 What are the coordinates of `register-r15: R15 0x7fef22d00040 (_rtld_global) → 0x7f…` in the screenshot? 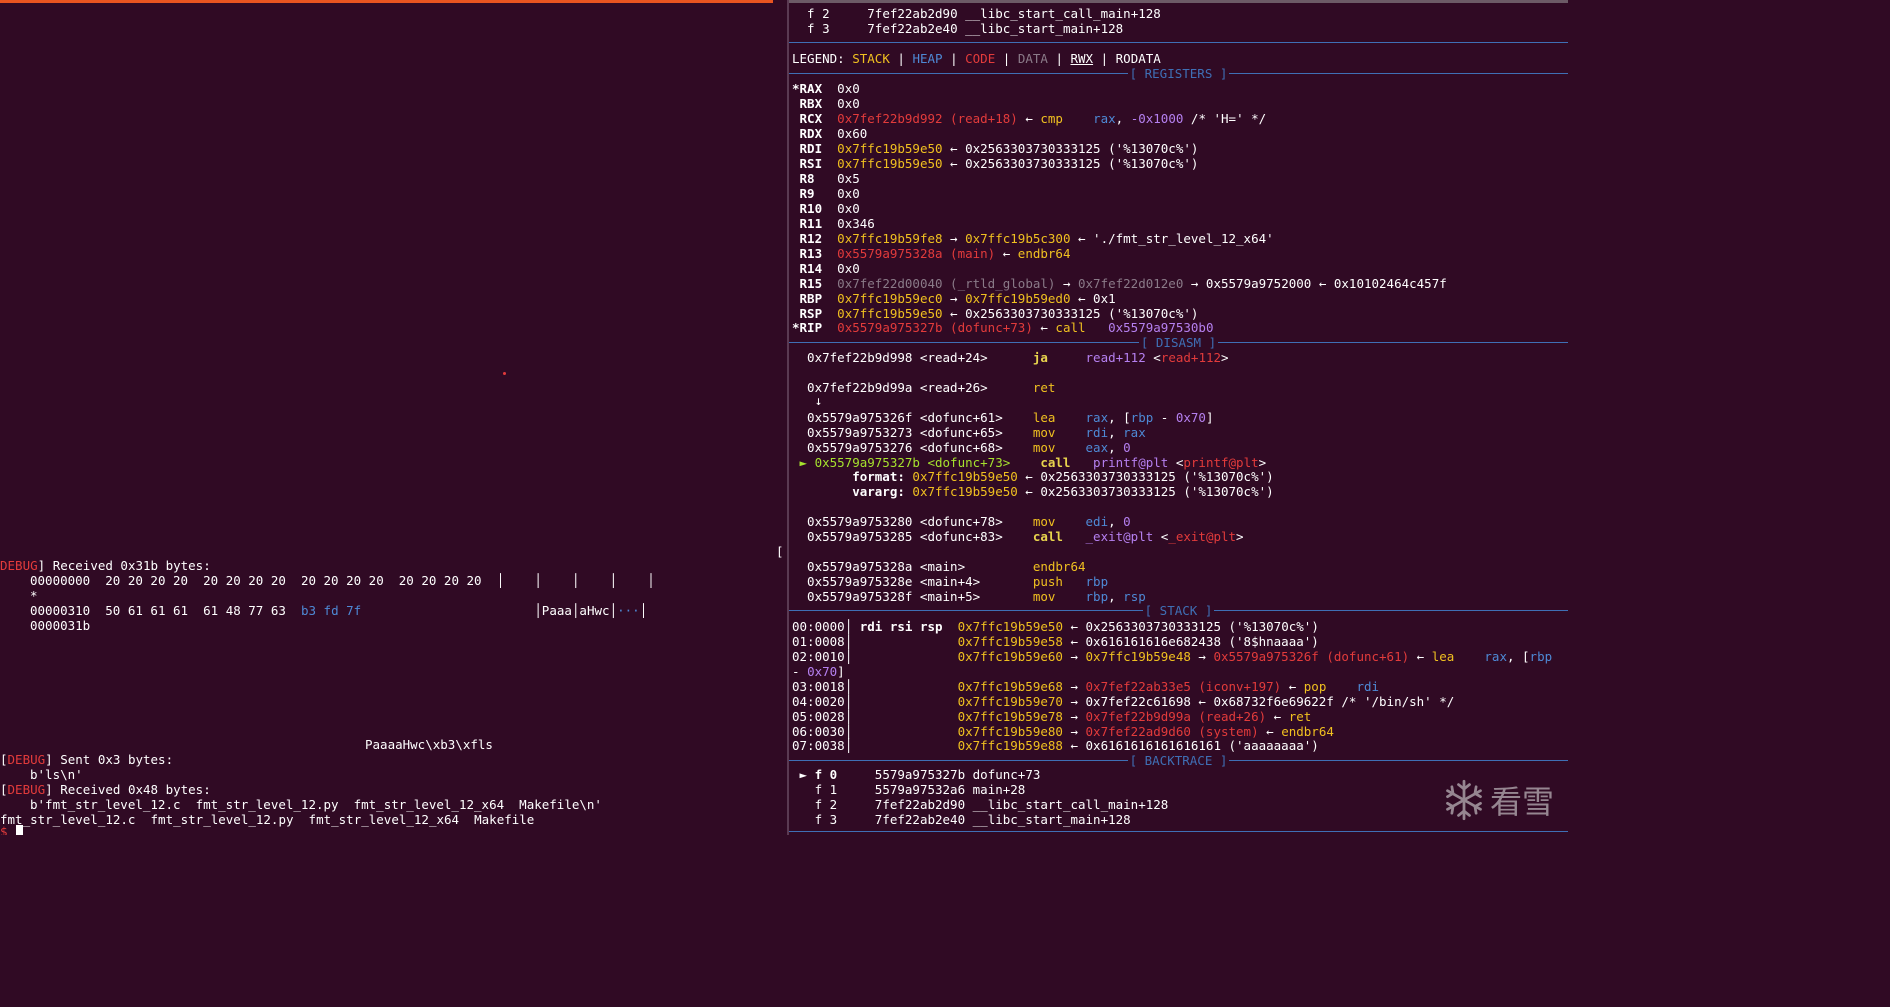 It's located at (1119, 283).